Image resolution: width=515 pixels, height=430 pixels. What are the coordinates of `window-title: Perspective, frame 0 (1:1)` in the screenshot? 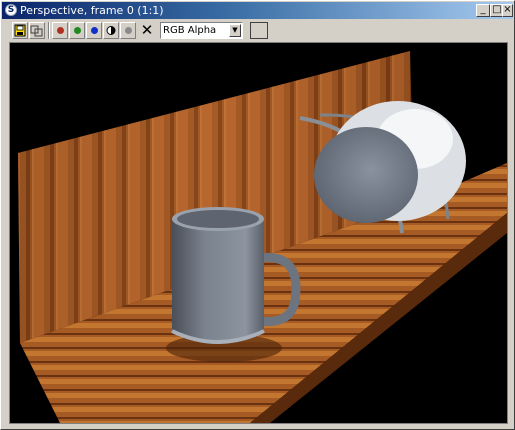 It's located at (92, 10).